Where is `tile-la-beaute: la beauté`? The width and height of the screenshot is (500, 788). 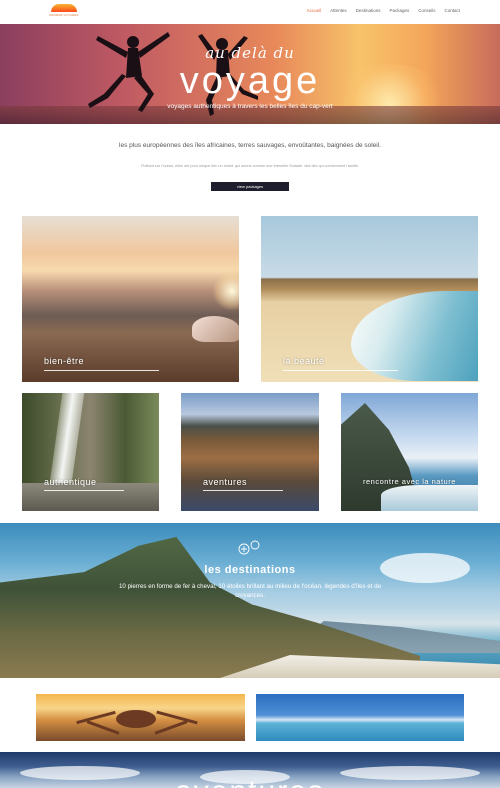 tile-la-beaute: la beauté is located at coordinates (369, 299).